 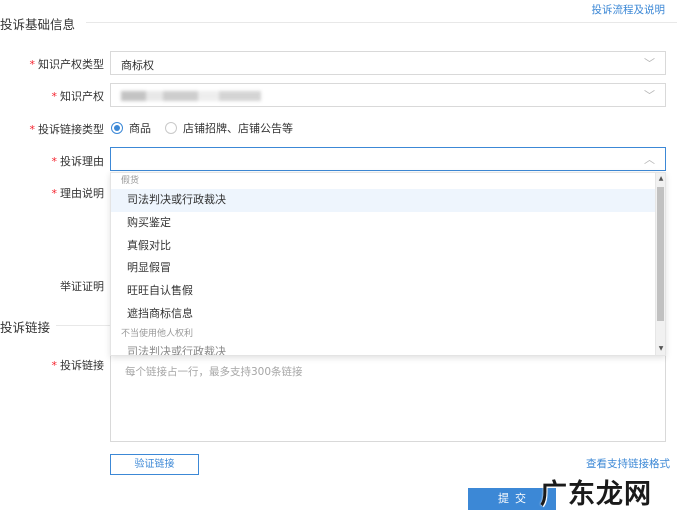 I want to click on dropdown-option: 遮挡商标信息, so click(x=388, y=314).